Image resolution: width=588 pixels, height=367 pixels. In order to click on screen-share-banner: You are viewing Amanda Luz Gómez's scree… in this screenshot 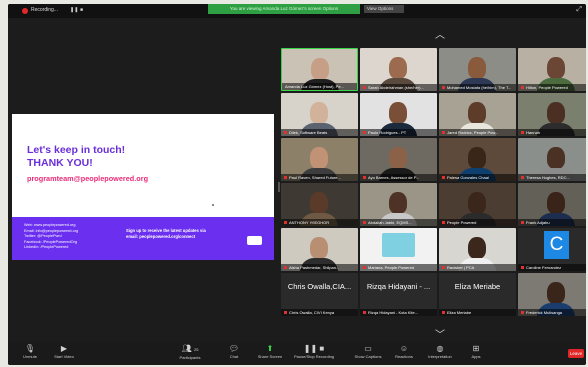, I will do `click(284, 9)`.